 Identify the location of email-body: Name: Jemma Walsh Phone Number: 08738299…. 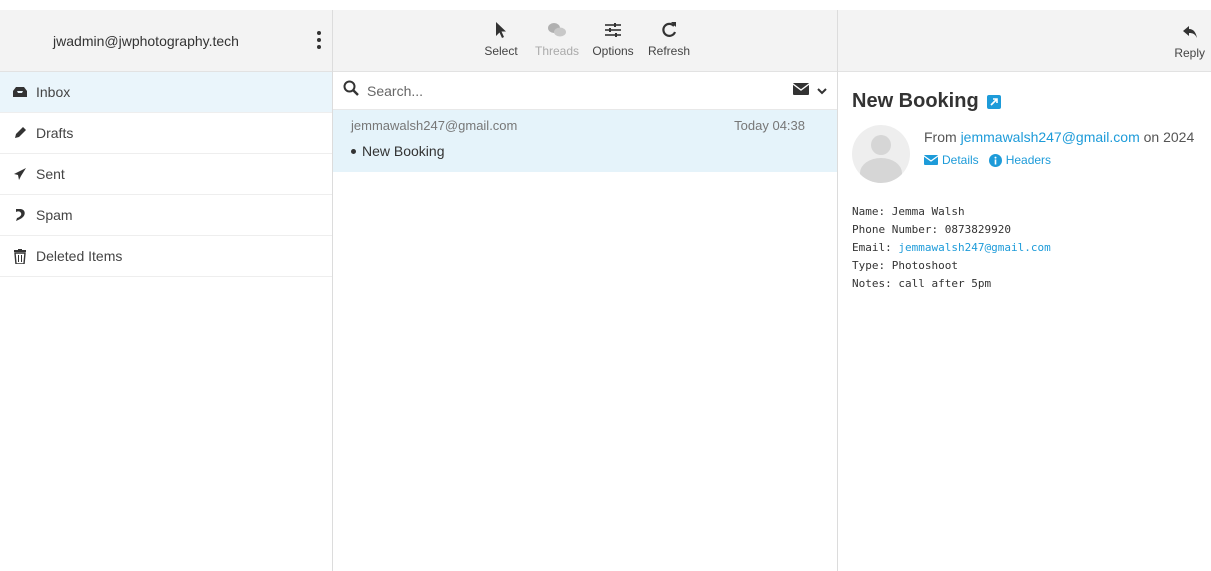
(1024, 248).